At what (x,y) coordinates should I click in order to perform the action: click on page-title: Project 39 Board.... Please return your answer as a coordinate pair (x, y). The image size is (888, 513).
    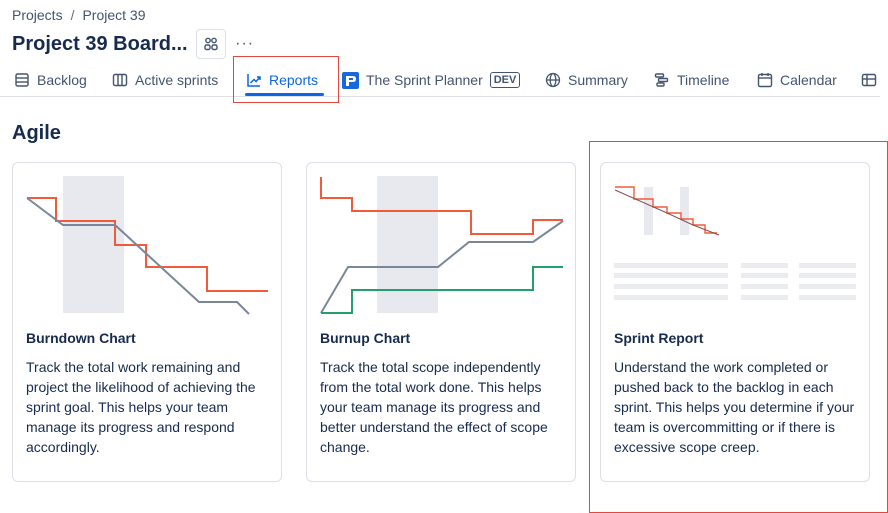
    Looking at the image, I should click on (100, 43).